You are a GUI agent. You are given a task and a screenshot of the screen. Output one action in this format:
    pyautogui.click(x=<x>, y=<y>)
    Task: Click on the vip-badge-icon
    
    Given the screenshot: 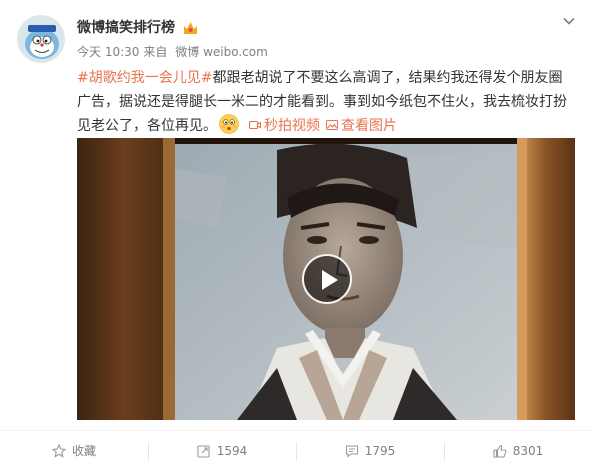 What is the action you would take?
    pyautogui.click(x=190, y=27)
    